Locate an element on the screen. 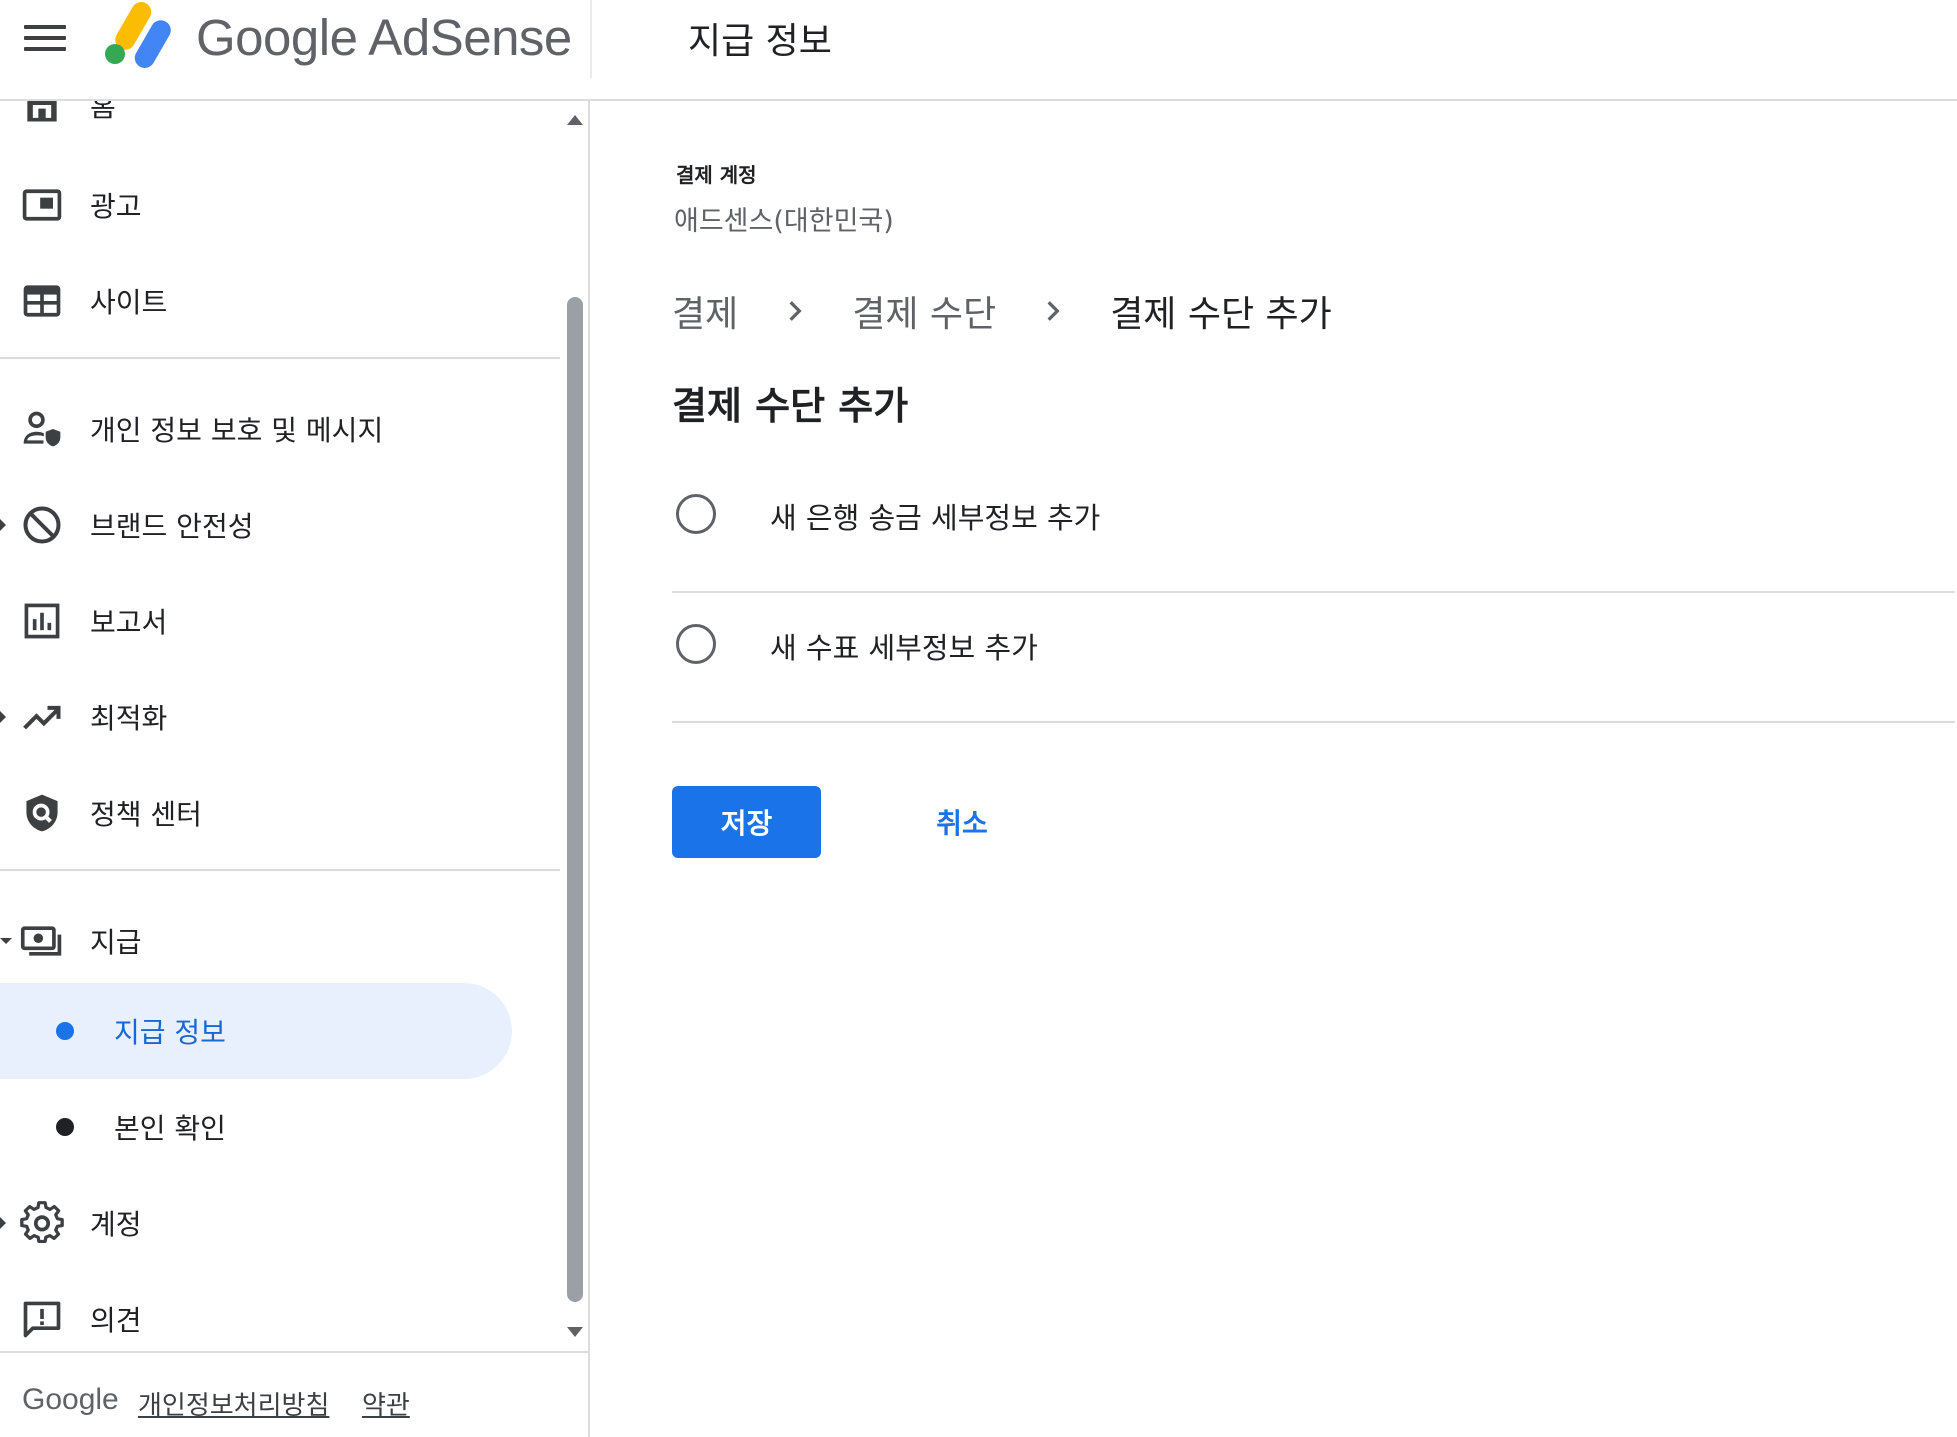 This screenshot has width=1957, height=1437. payment-account-value: 애드센스(대한민국) is located at coordinates (784, 221).